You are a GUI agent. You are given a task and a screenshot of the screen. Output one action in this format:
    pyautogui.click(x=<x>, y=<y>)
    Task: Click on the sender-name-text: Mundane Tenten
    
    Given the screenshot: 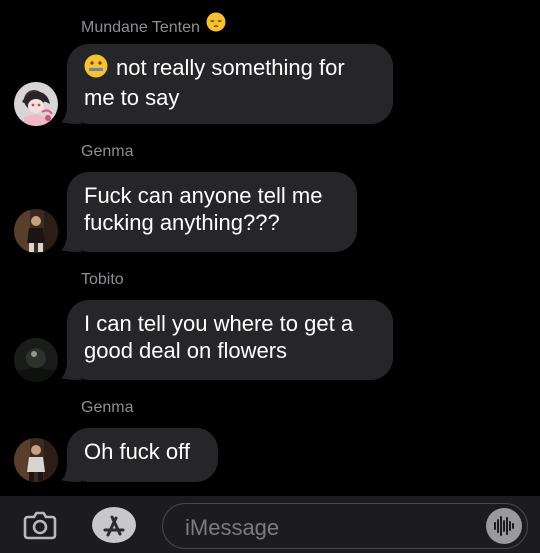 What is the action you would take?
    pyautogui.click(x=140, y=27)
    